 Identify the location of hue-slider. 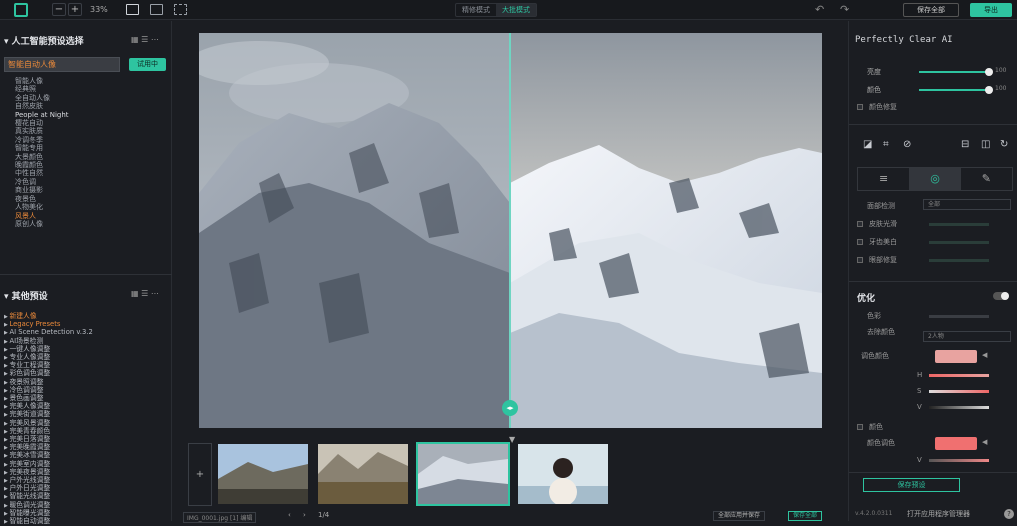
(959, 375).